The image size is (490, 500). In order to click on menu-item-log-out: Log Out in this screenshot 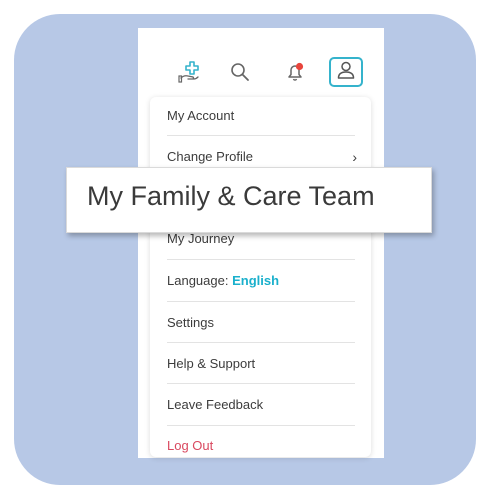, I will do `click(261, 446)`.